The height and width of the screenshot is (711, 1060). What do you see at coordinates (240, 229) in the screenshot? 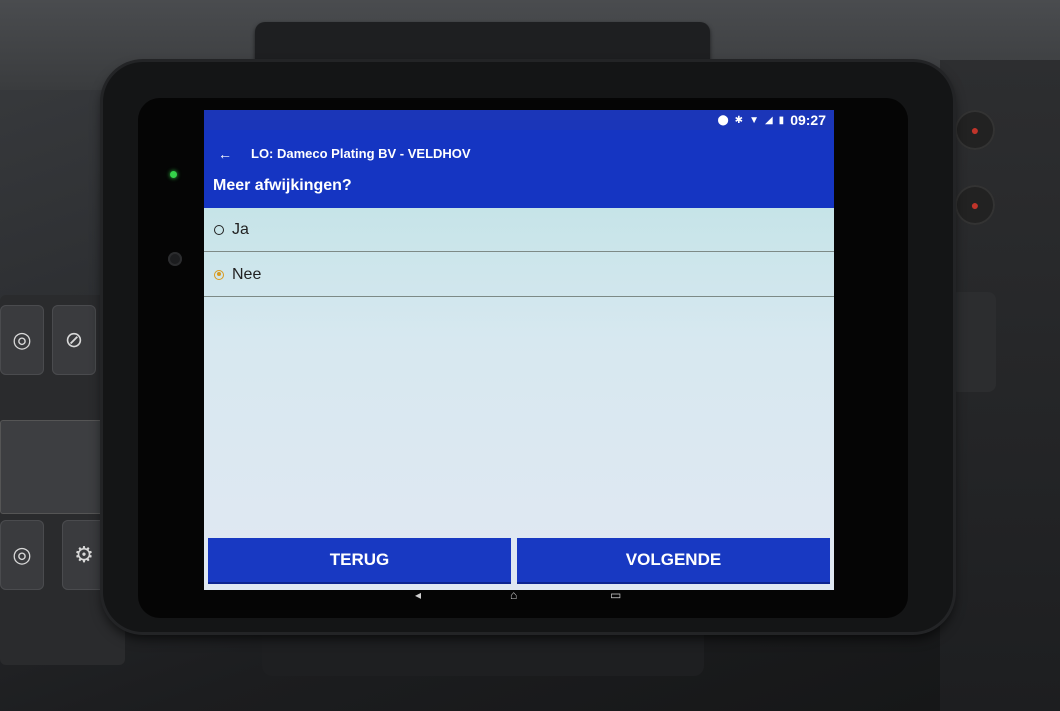
I see `option-label: Ja` at bounding box center [240, 229].